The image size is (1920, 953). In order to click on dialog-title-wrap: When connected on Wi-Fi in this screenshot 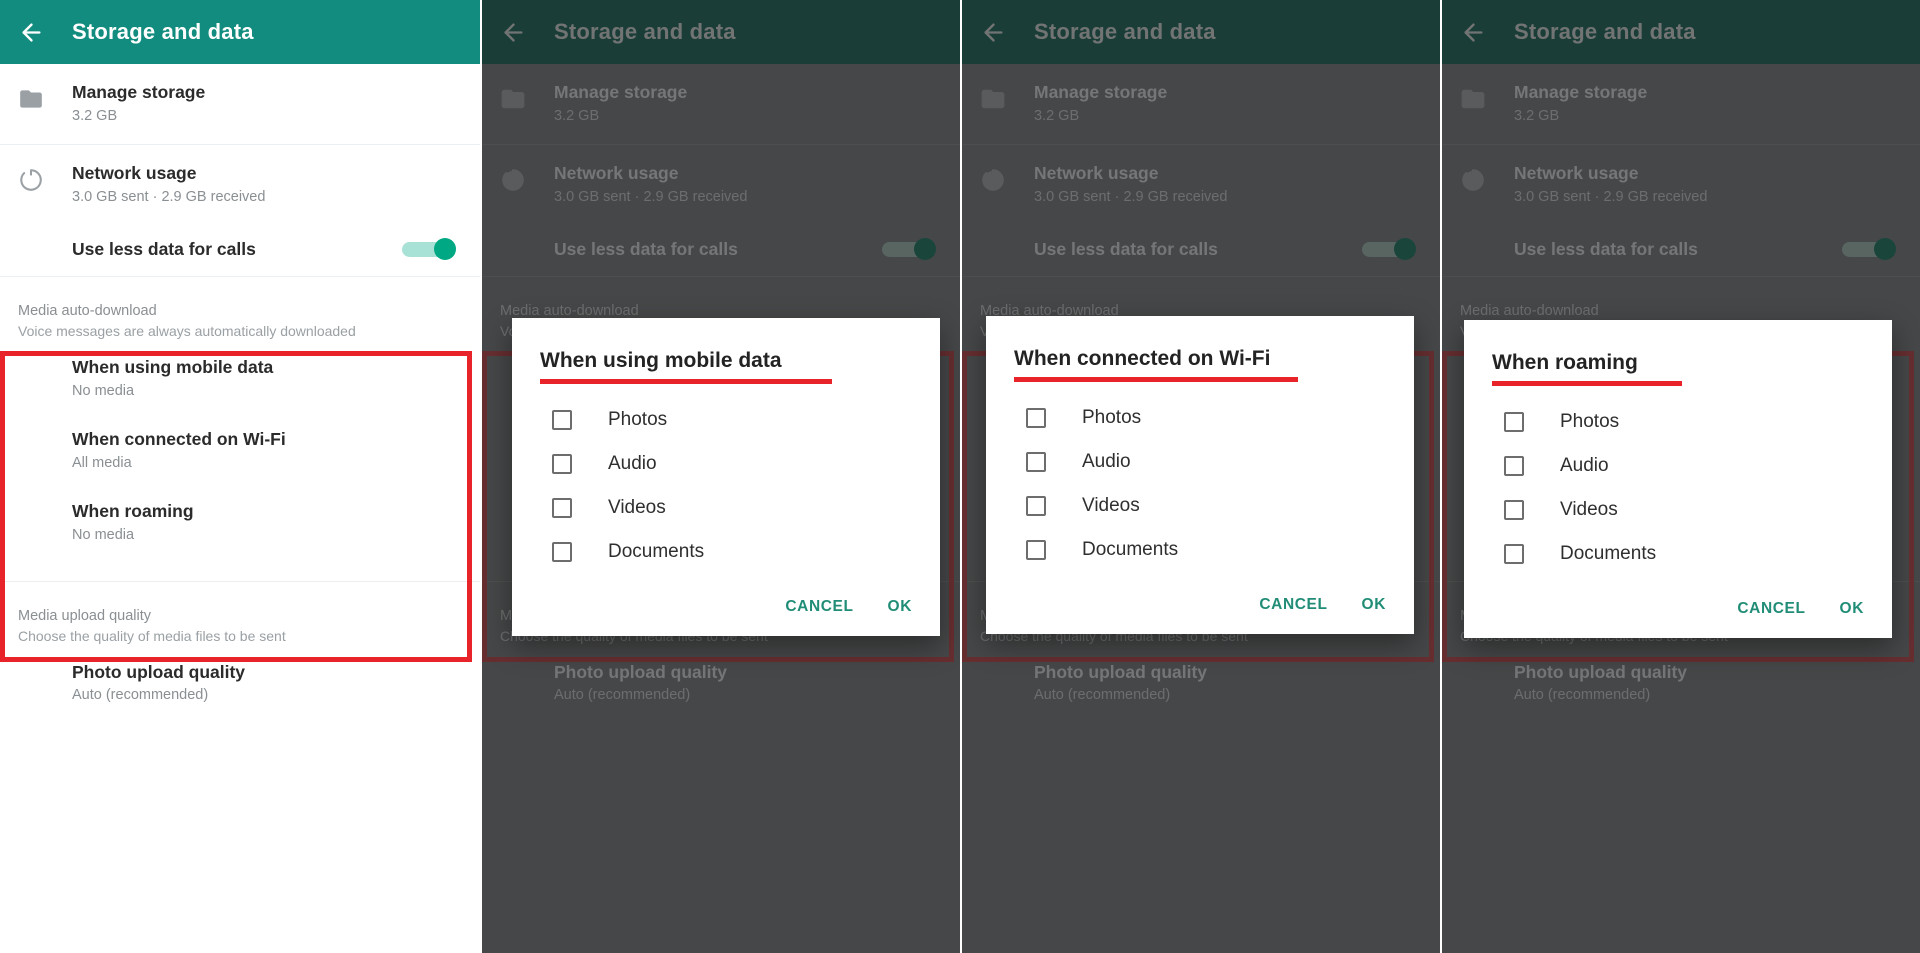, I will do `click(1200, 360)`.